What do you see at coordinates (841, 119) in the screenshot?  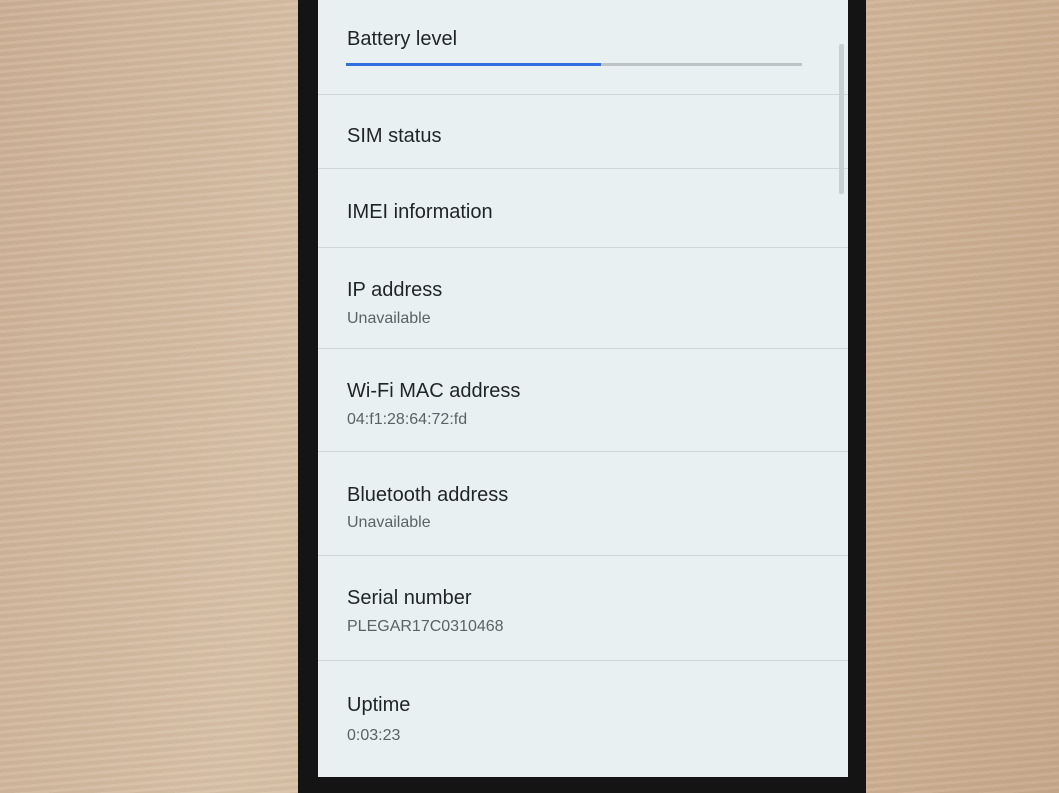 I see `scrollbar` at bounding box center [841, 119].